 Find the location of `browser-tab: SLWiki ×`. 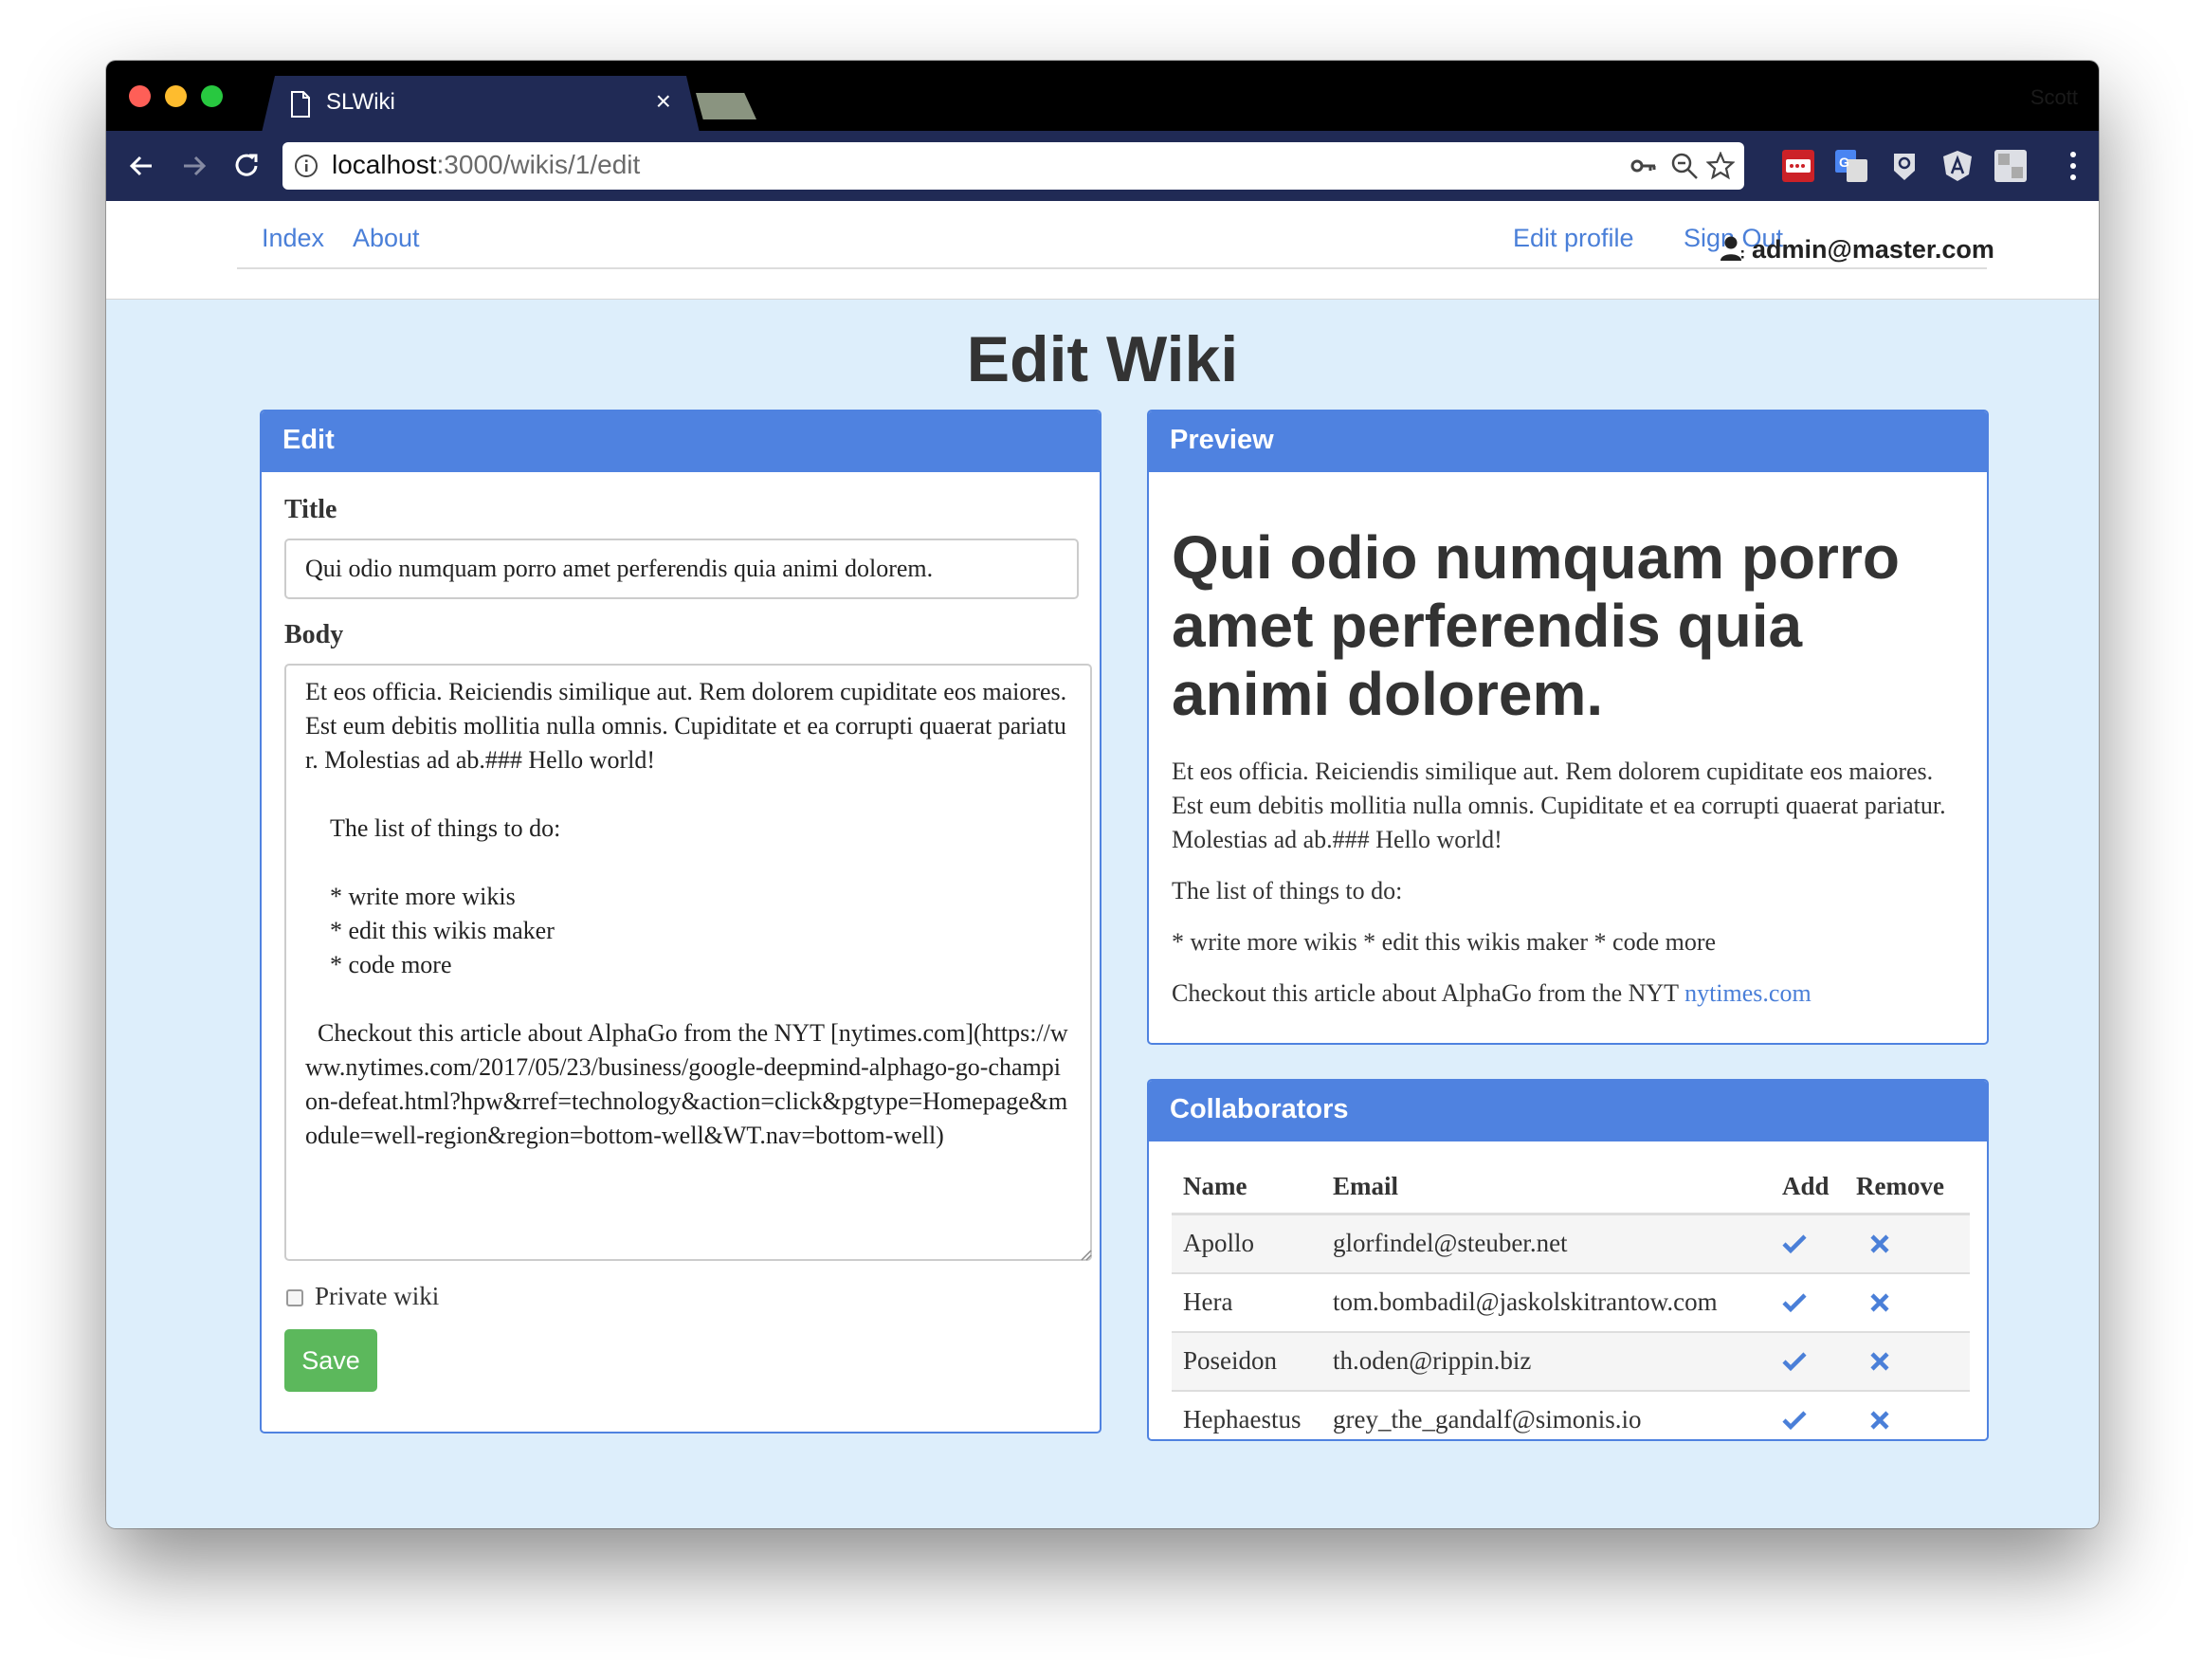

browser-tab: SLWiki × is located at coordinates (481, 104).